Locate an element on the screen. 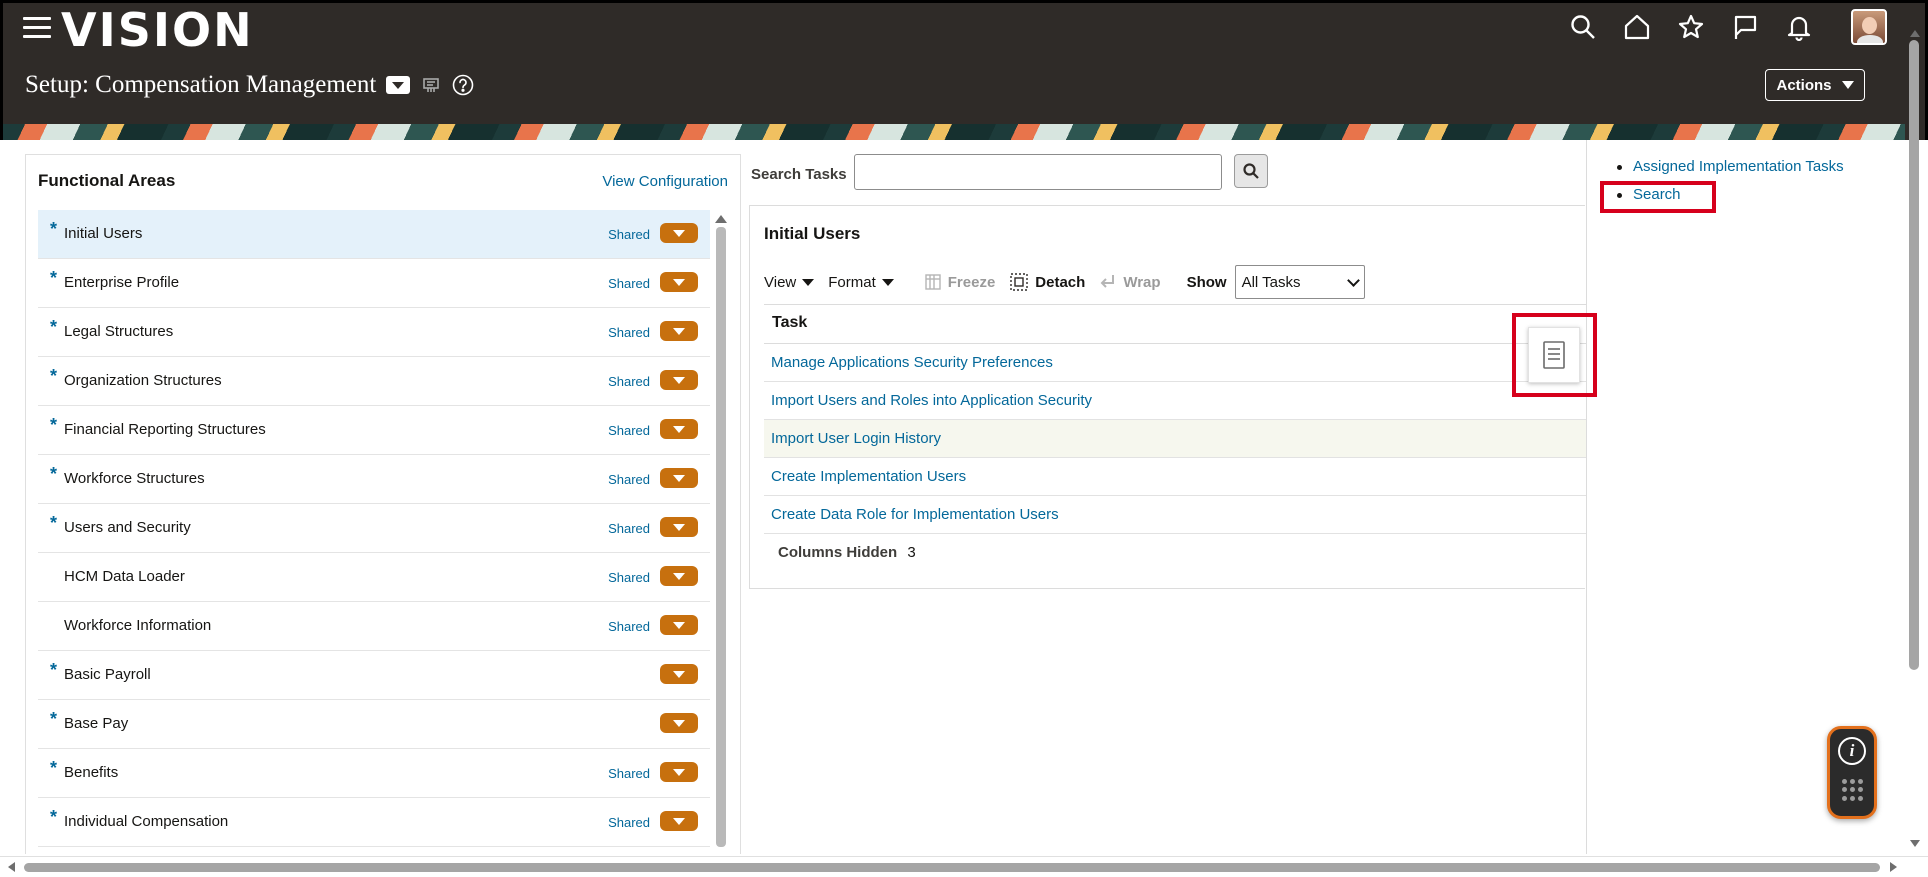  view-menu: View is located at coordinates (789, 282).